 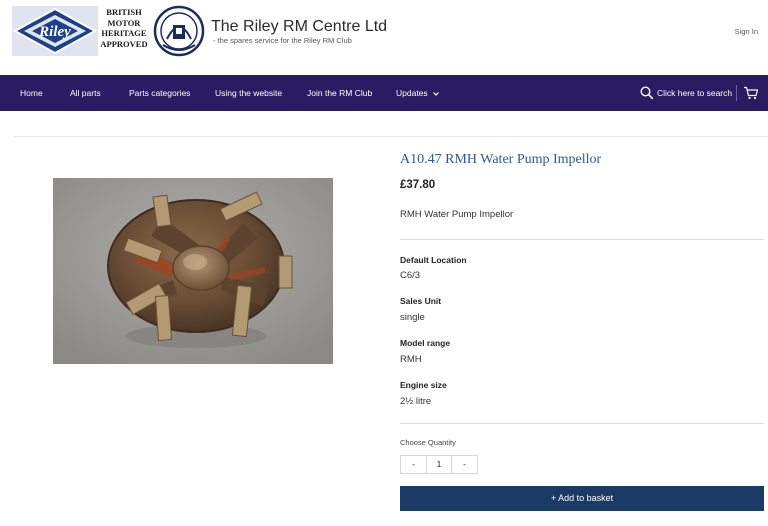 What do you see at coordinates (425, 343) in the screenshot?
I see `attr-label-model-range: Model range` at bounding box center [425, 343].